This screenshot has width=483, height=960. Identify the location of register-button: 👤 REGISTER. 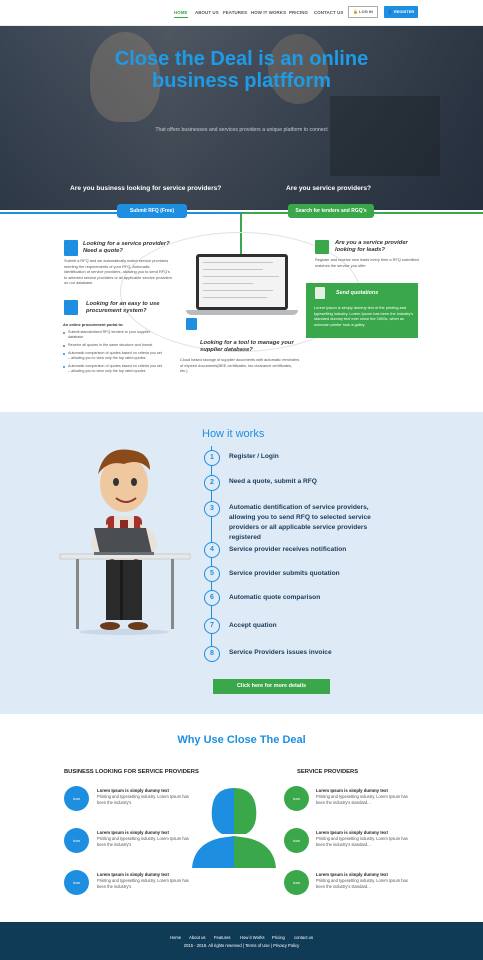
(401, 12).